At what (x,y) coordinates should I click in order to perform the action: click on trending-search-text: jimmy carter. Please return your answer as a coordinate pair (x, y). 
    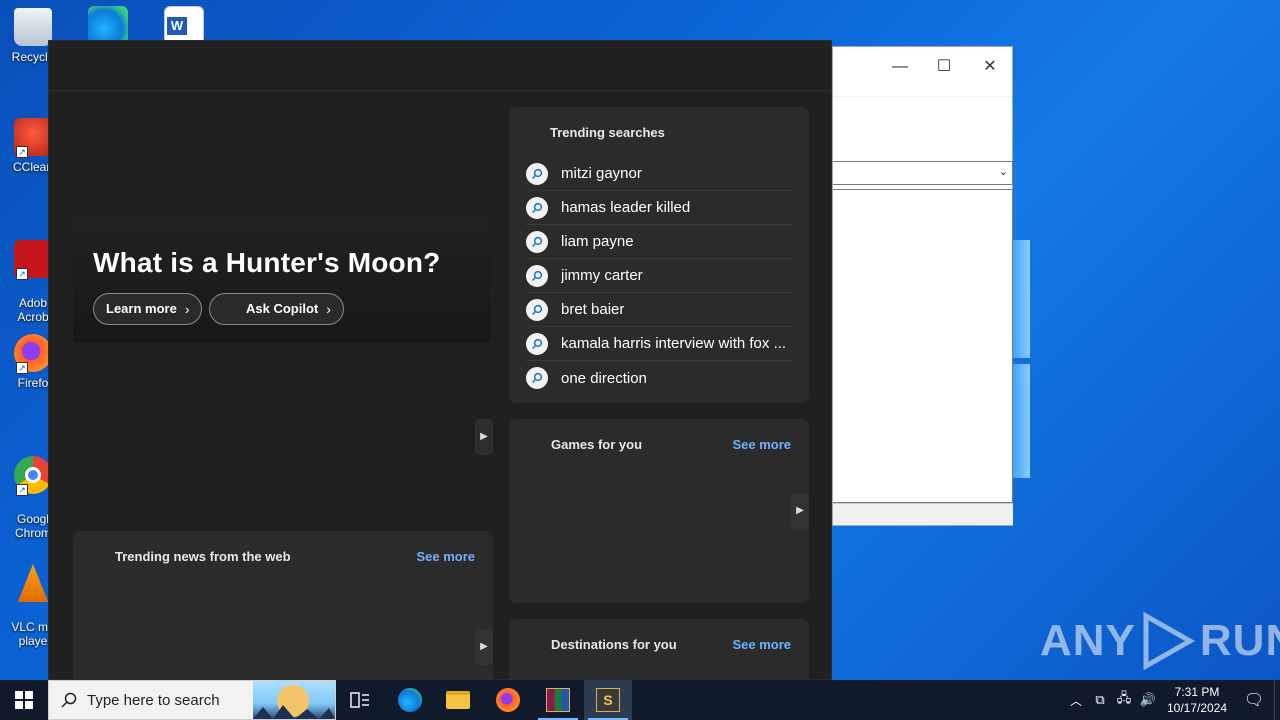
    Looking at the image, I should click on (602, 275).